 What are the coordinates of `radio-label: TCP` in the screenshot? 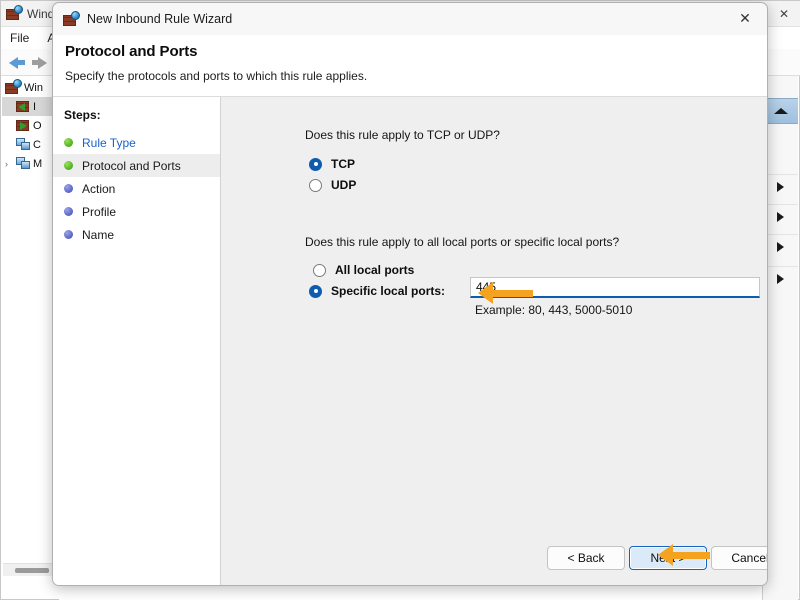 It's located at (343, 164).